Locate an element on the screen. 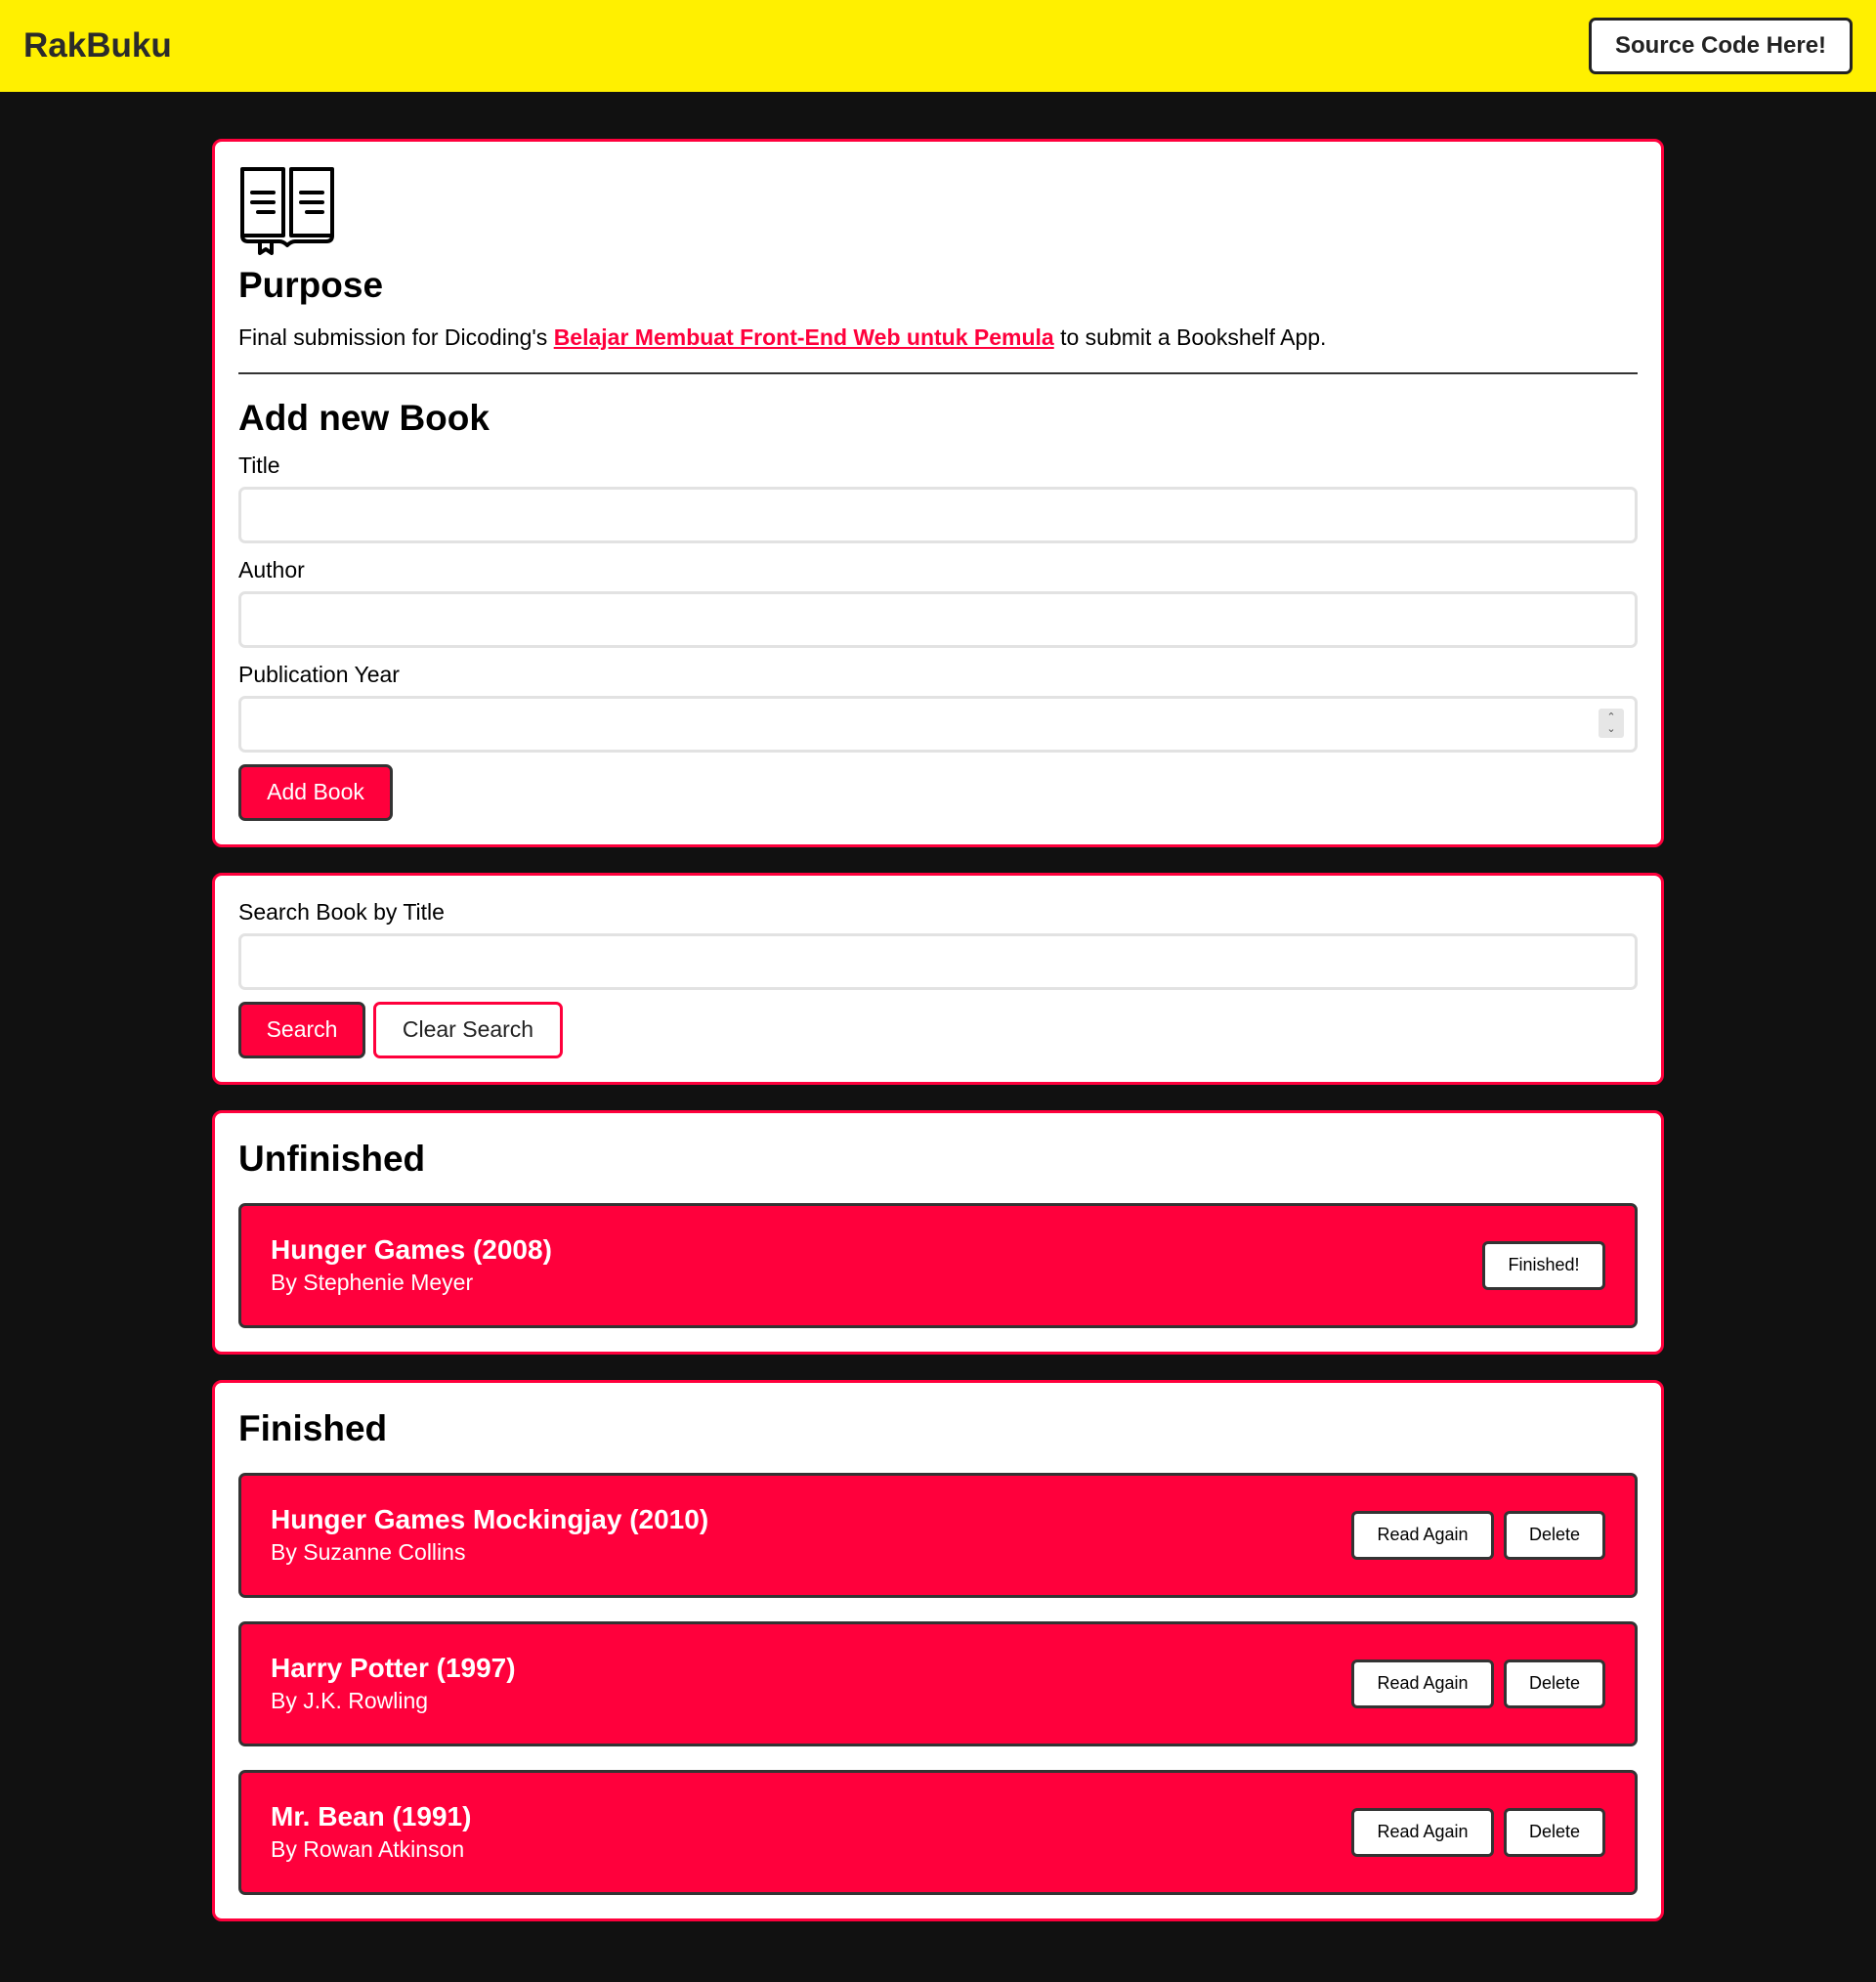 The width and height of the screenshot is (1876, 1982). publication-year-label: Publication Year is located at coordinates (319, 674).